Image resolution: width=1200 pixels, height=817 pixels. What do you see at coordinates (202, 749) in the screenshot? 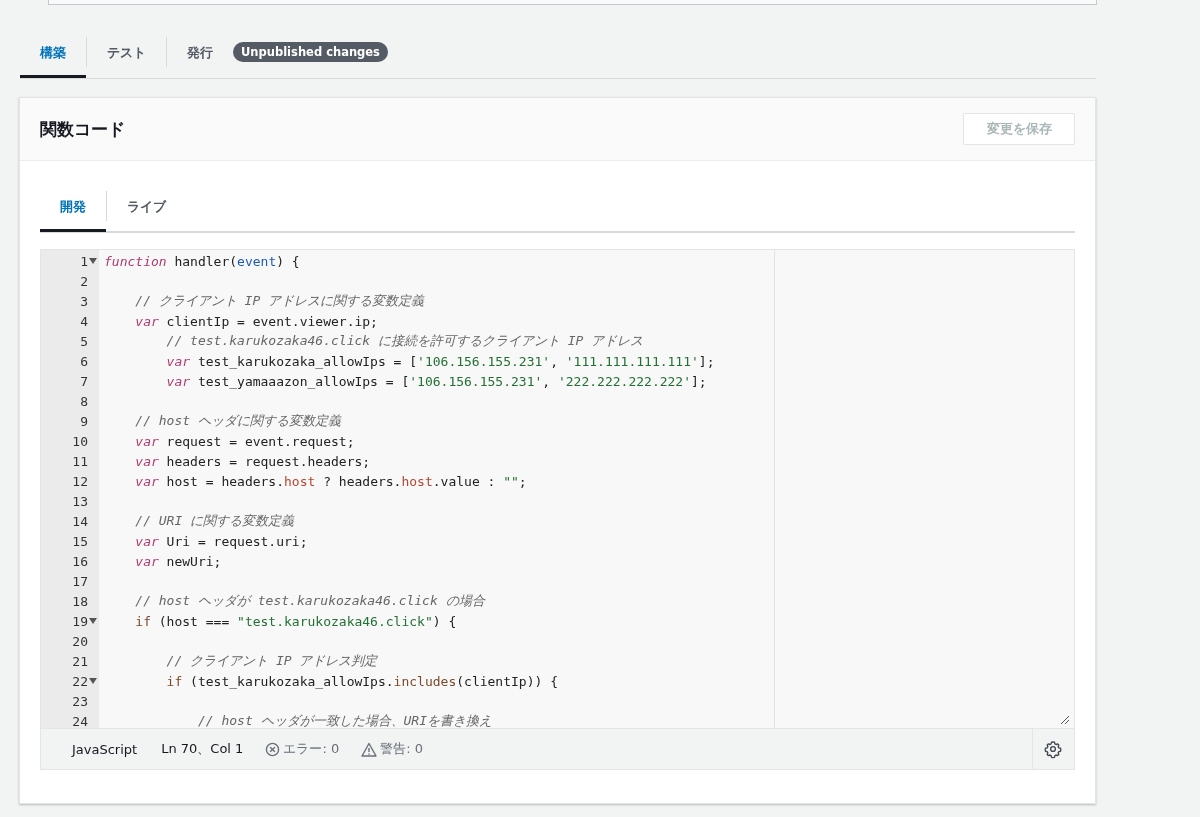
I see `cursor-position: Ln 70、Col 1` at bounding box center [202, 749].